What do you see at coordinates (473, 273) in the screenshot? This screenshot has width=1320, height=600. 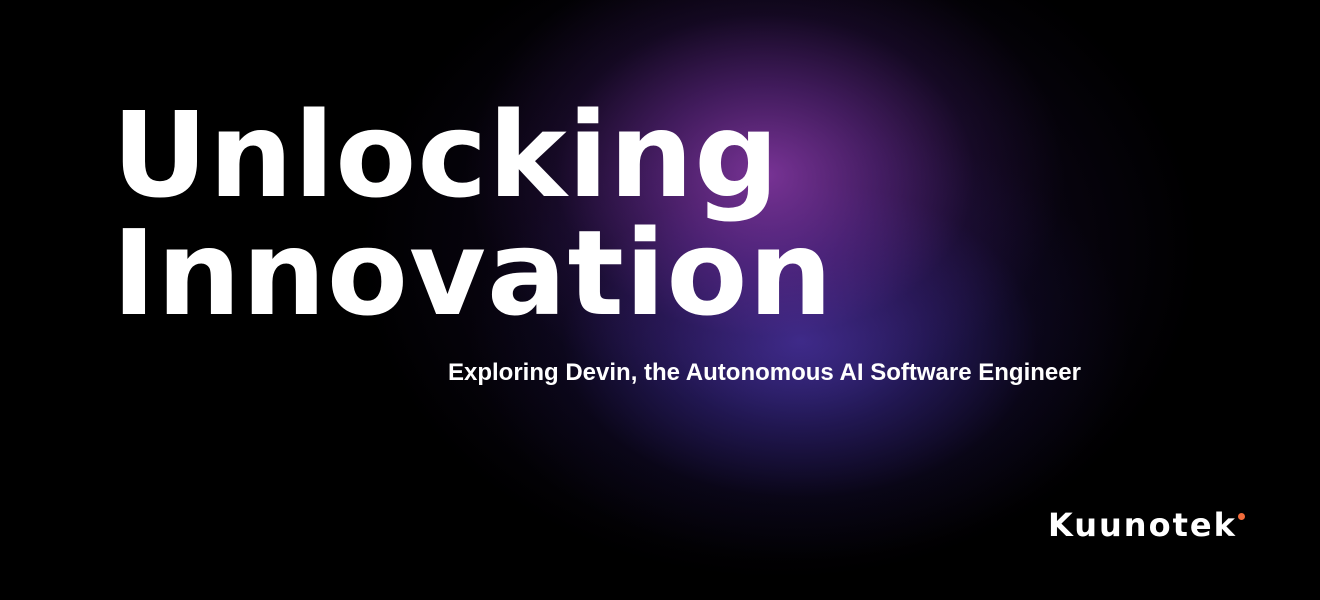 I see `headline-line-2: Innovation` at bounding box center [473, 273].